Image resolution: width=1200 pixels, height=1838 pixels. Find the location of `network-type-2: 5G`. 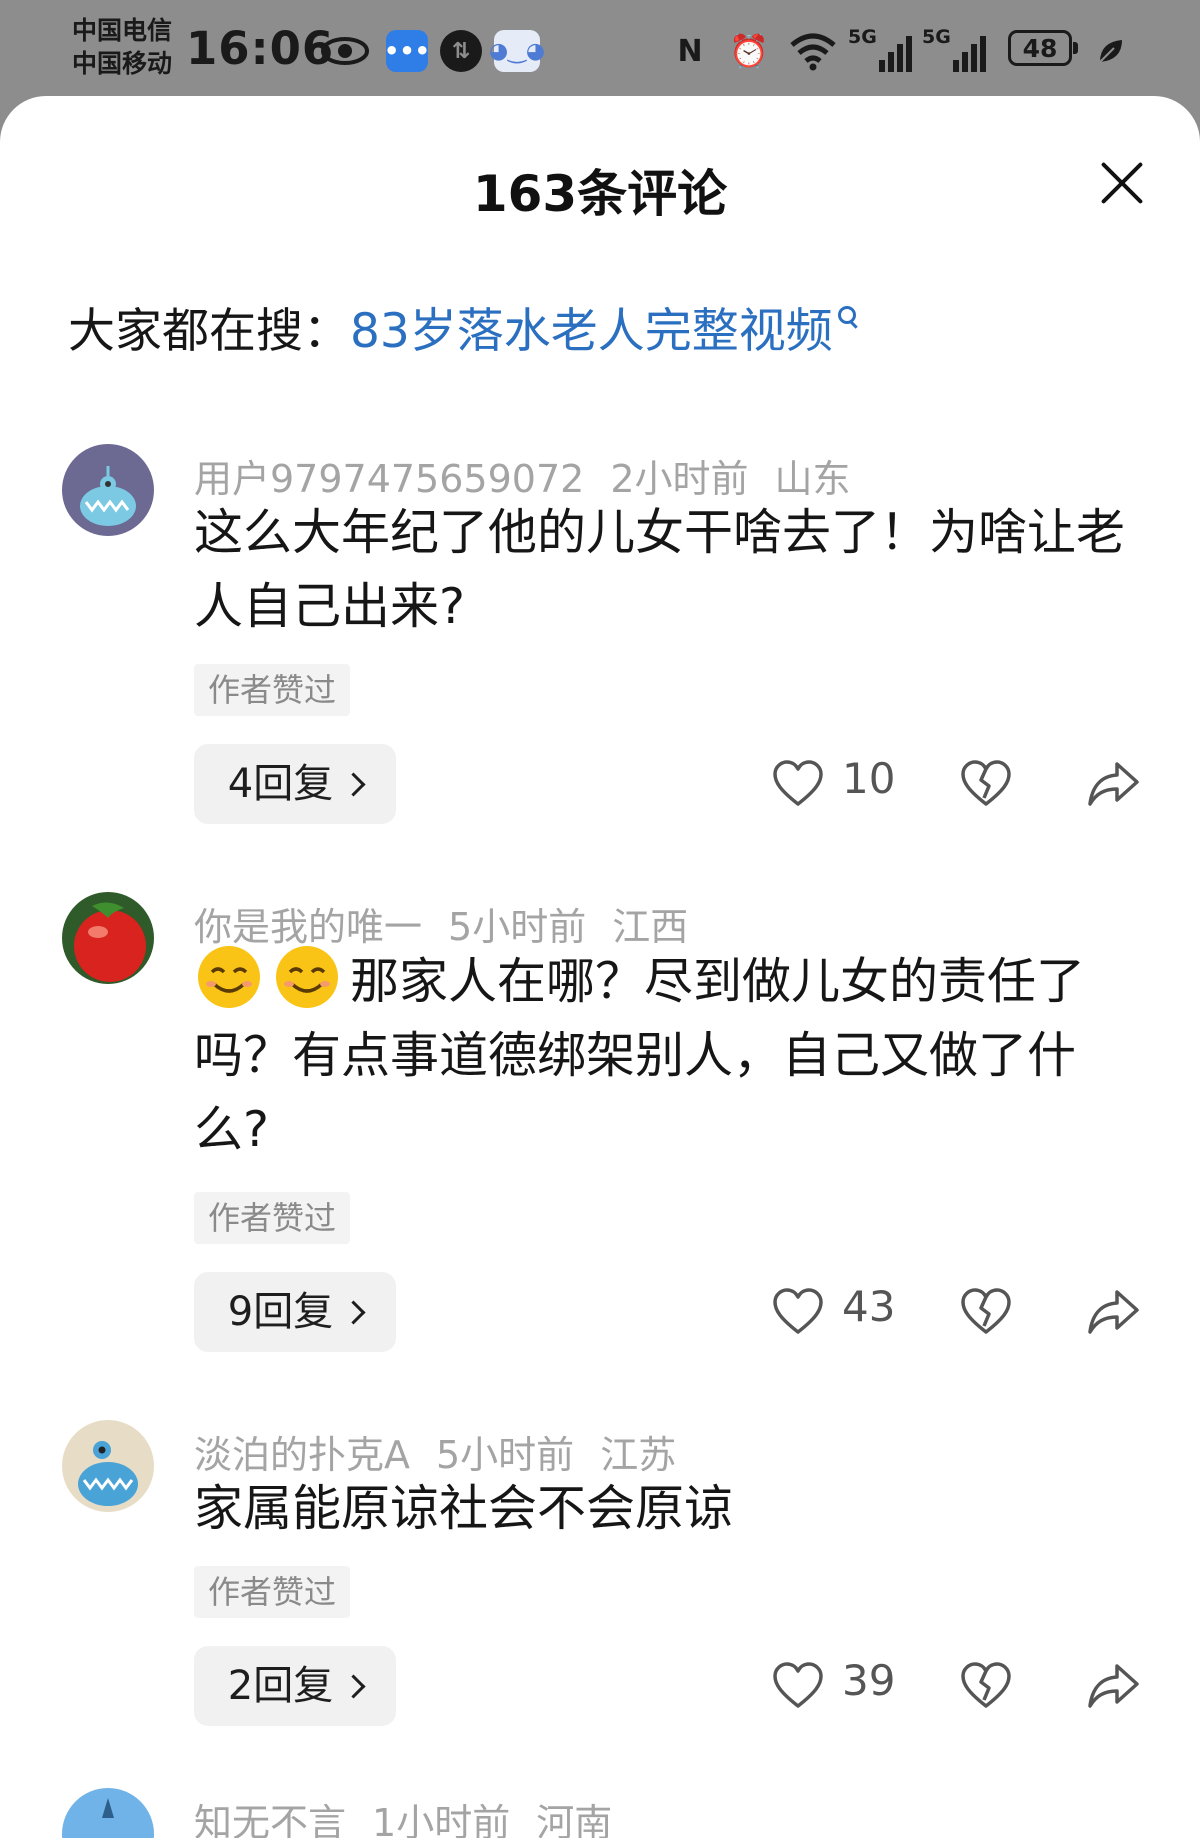

network-type-2: 5G is located at coordinates (936, 37).